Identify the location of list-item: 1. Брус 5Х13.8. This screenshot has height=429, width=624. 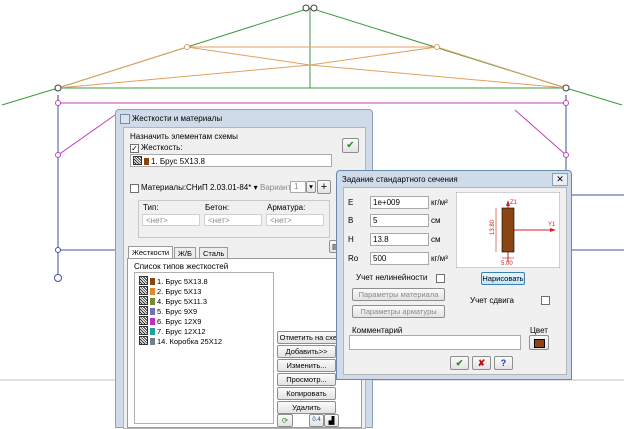
(173, 281).